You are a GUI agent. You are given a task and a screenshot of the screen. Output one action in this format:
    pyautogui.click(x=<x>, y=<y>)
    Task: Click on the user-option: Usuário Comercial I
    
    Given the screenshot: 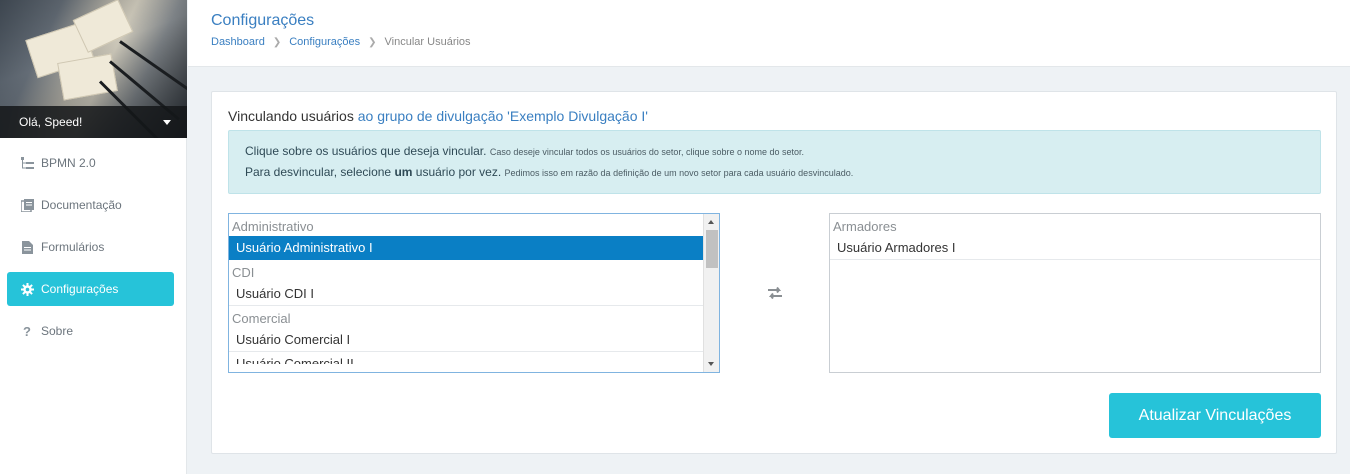 What is the action you would take?
    pyautogui.click(x=467, y=340)
    